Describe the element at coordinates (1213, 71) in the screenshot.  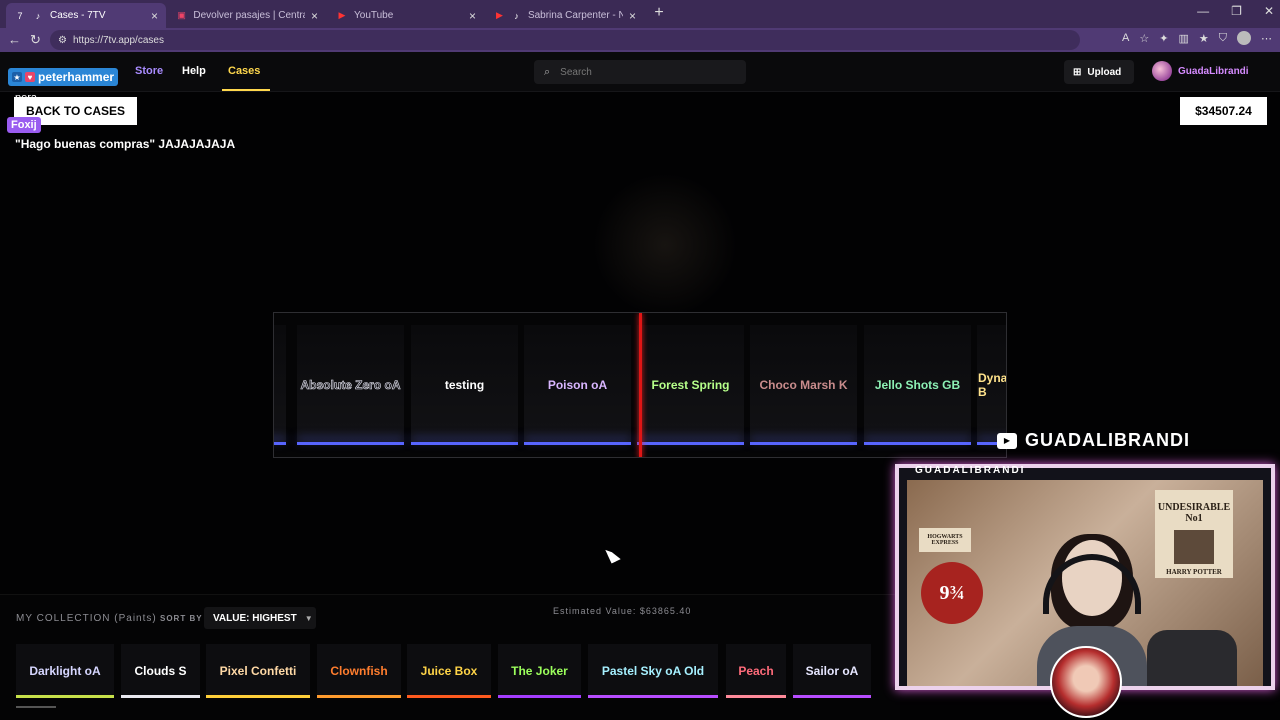
I see `username: GuadaLibrandi` at that location.